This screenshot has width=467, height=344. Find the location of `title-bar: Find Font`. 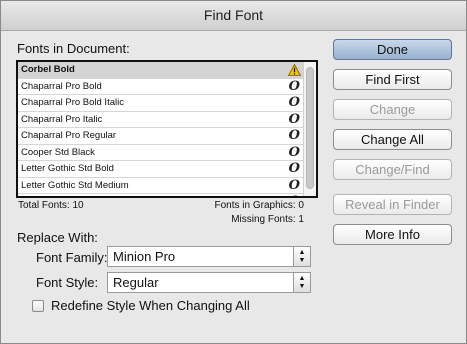

title-bar: Find Font is located at coordinates (233, 16).